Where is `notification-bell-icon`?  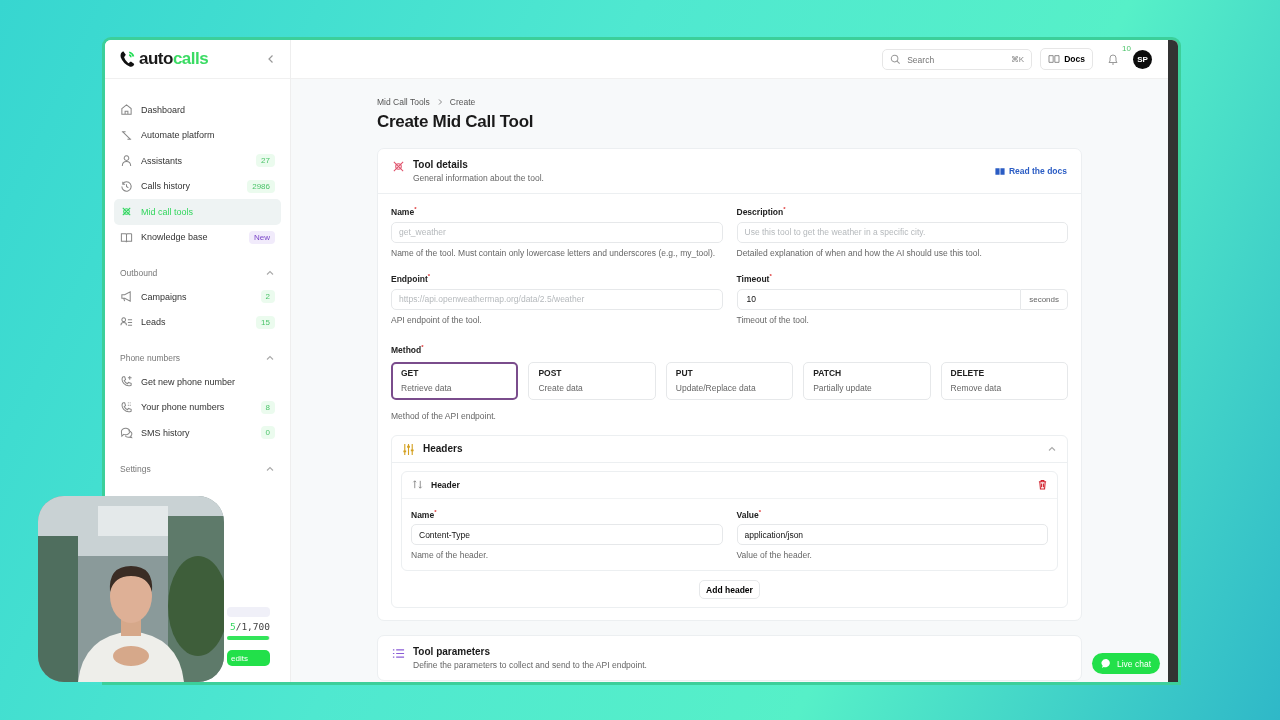
notification-bell-icon is located at coordinates (1113, 59).